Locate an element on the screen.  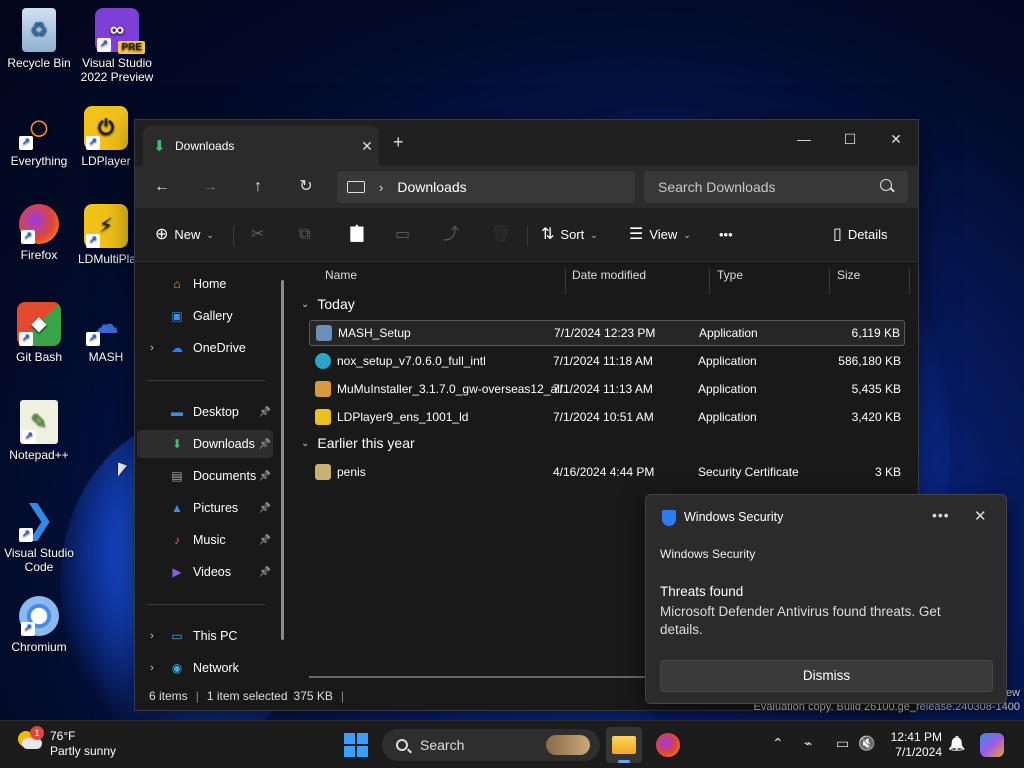
tab-close-icon: ✕ is located at coordinates (367, 146).